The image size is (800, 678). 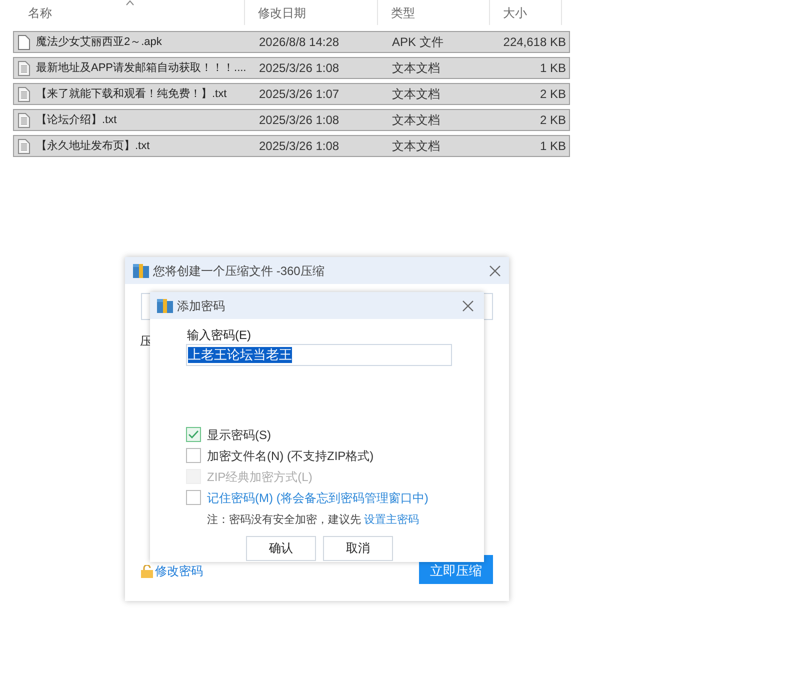 What do you see at coordinates (299, 94) in the screenshot?
I see `modified-date: 2025/3/26 1:07` at bounding box center [299, 94].